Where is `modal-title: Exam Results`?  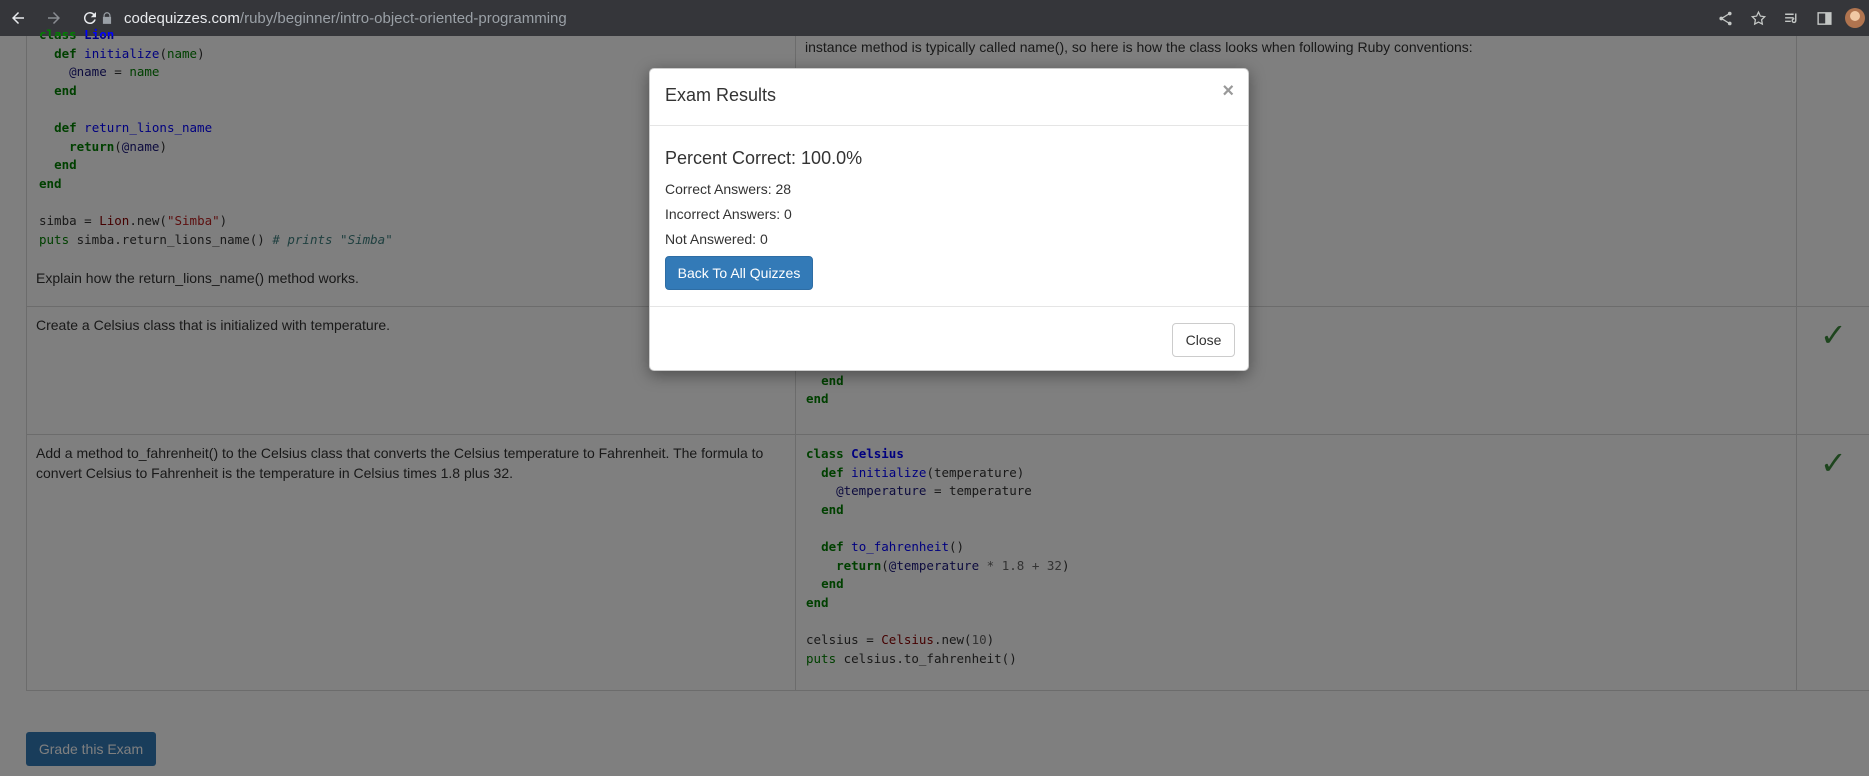
modal-title: Exam Results is located at coordinates (721, 95).